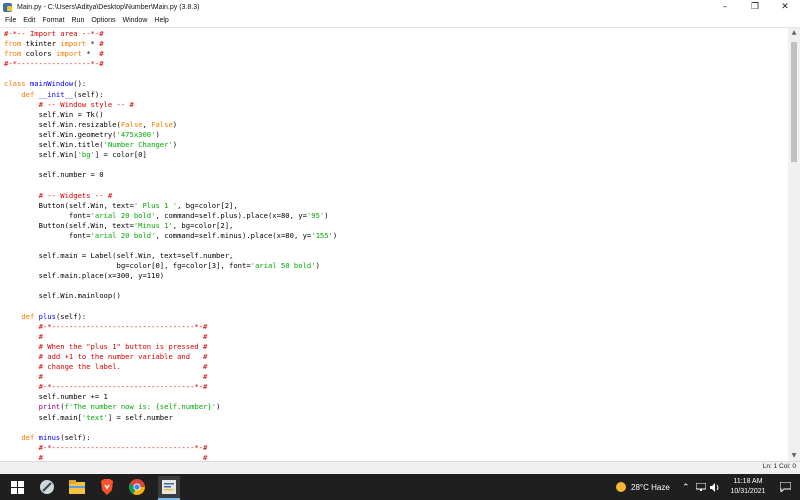 The height and width of the screenshot is (500, 800). I want to click on clock-time: 11:18 AM, so click(748, 481).